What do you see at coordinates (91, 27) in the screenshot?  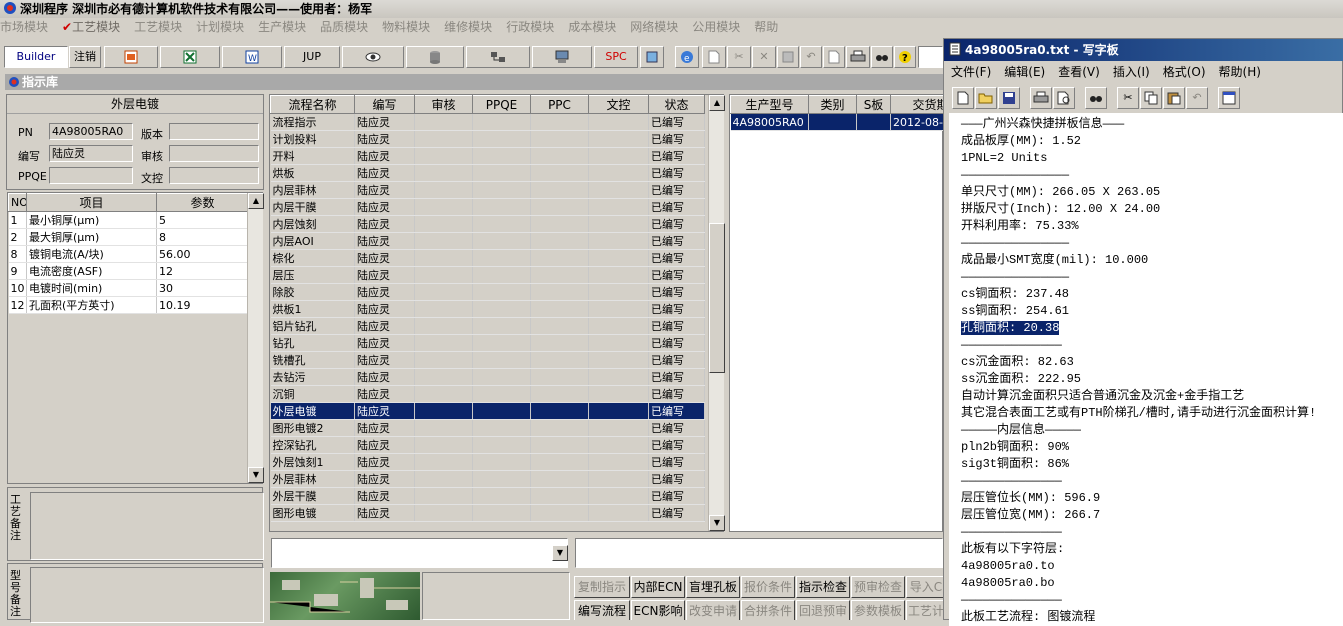 I see `menu-item-1: ✔ 工艺模块` at bounding box center [91, 27].